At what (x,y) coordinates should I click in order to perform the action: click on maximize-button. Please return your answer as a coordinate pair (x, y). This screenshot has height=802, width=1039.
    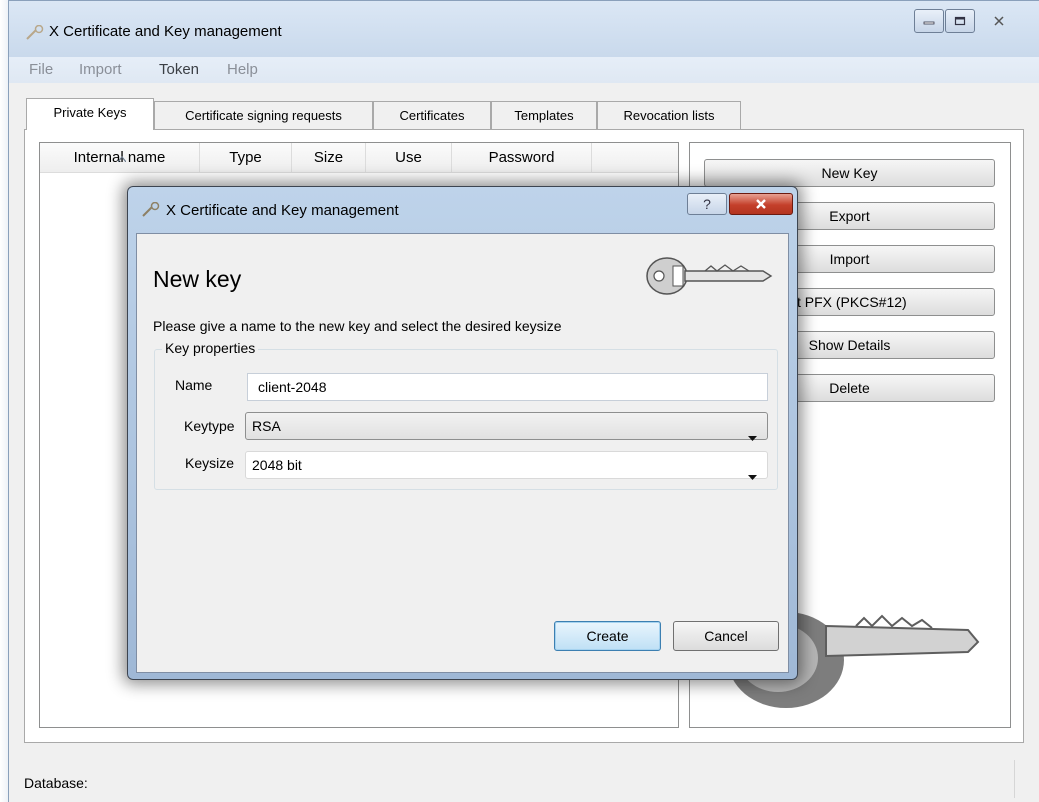
    Looking at the image, I should click on (960, 21).